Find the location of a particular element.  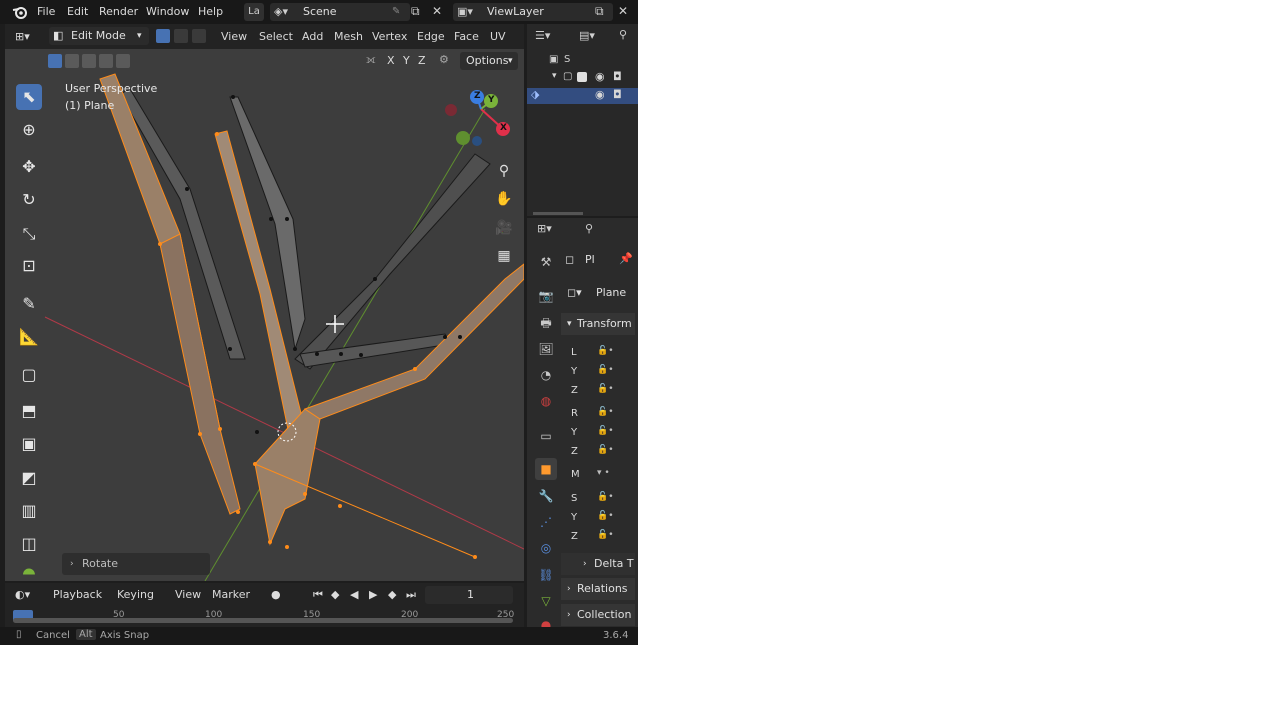

cursor-tool-icon: ⊕ is located at coordinates (29, 130).